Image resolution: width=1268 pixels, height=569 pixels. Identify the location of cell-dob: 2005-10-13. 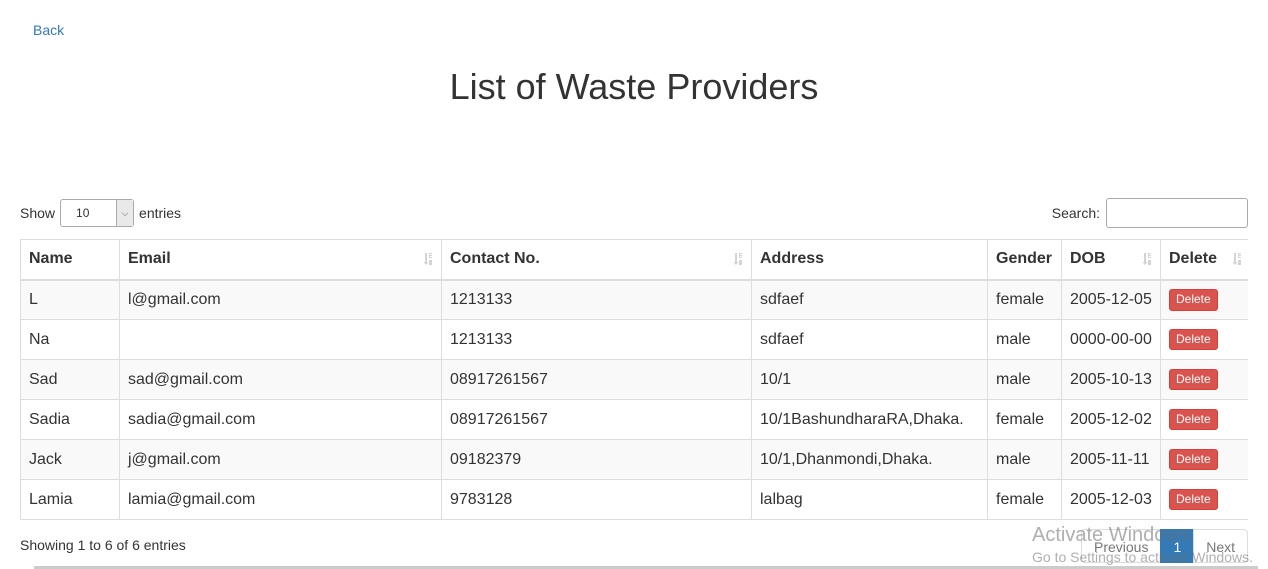
(1111, 379).